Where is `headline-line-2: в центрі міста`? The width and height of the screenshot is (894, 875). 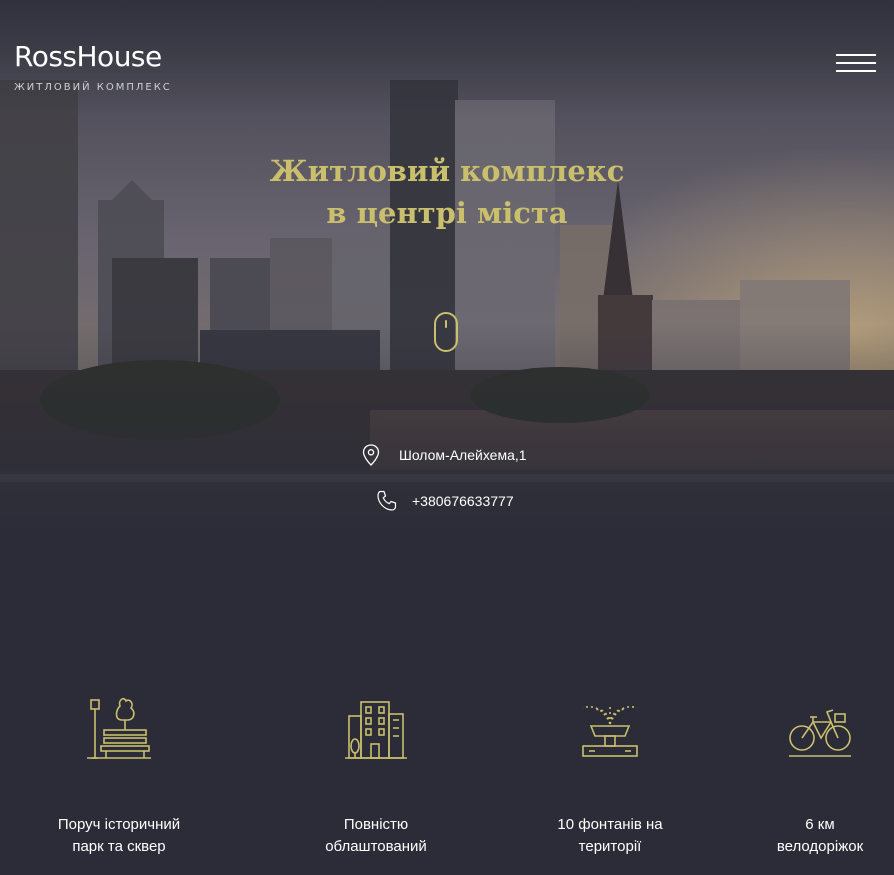
headline-line-2: в центрі міста is located at coordinates (447, 213).